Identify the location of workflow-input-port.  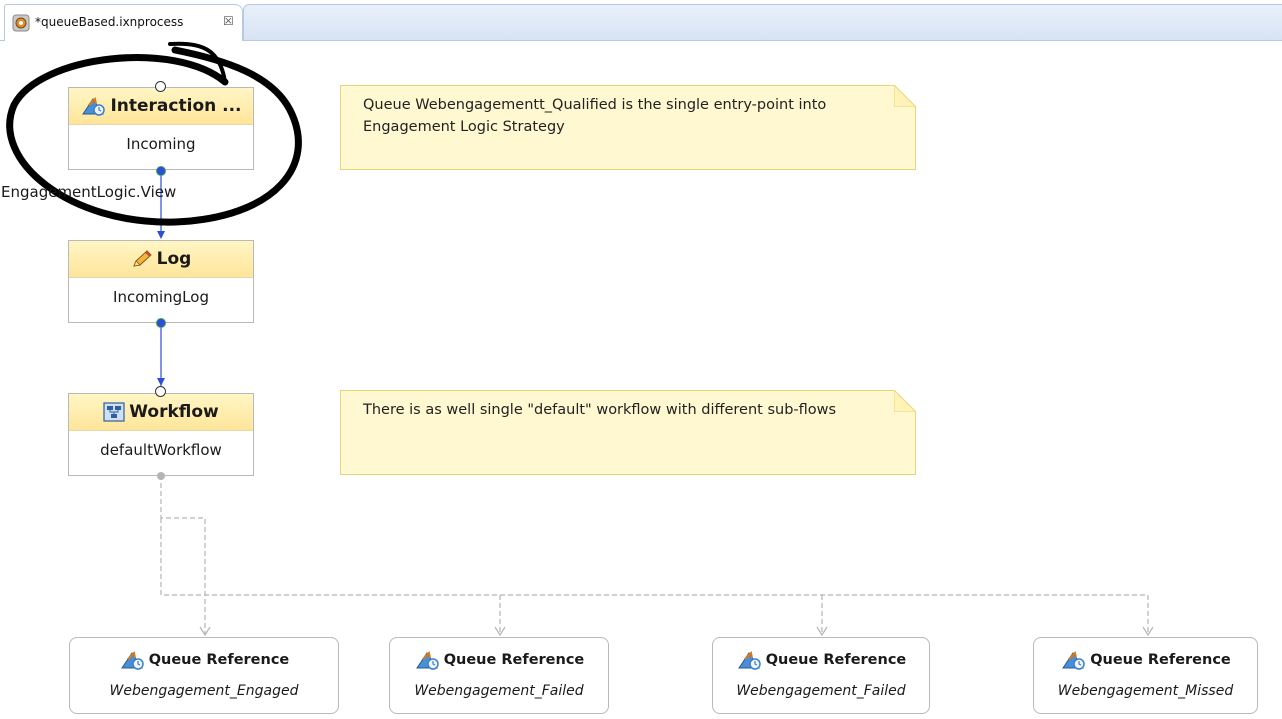
(160, 391).